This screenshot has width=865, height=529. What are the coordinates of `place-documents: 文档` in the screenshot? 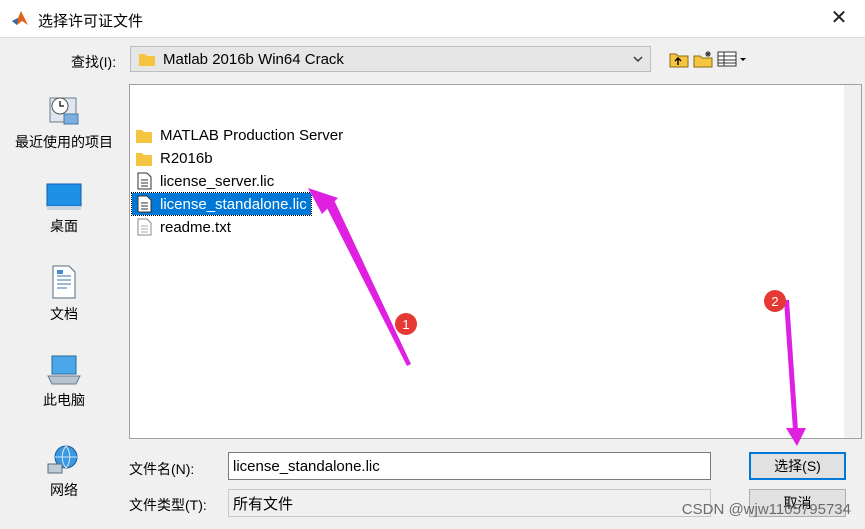 It's located at (64, 294).